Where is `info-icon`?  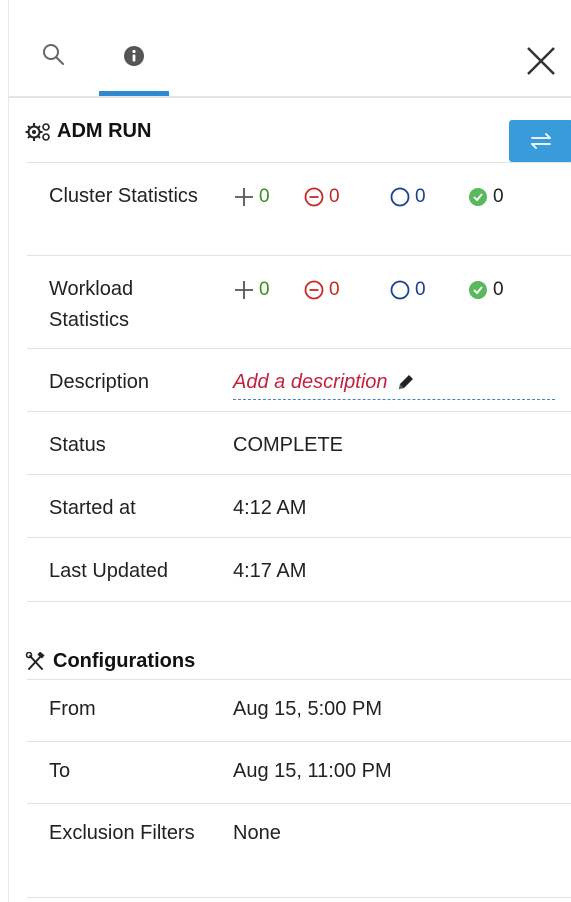 info-icon is located at coordinates (134, 56).